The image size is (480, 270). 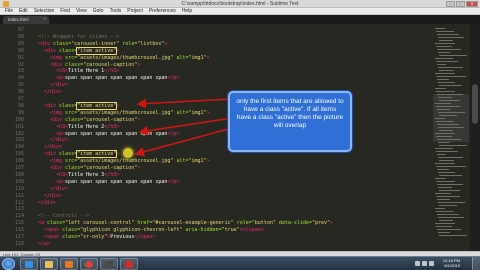 I want to click on code-token: role=, so click(x=128, y=43).